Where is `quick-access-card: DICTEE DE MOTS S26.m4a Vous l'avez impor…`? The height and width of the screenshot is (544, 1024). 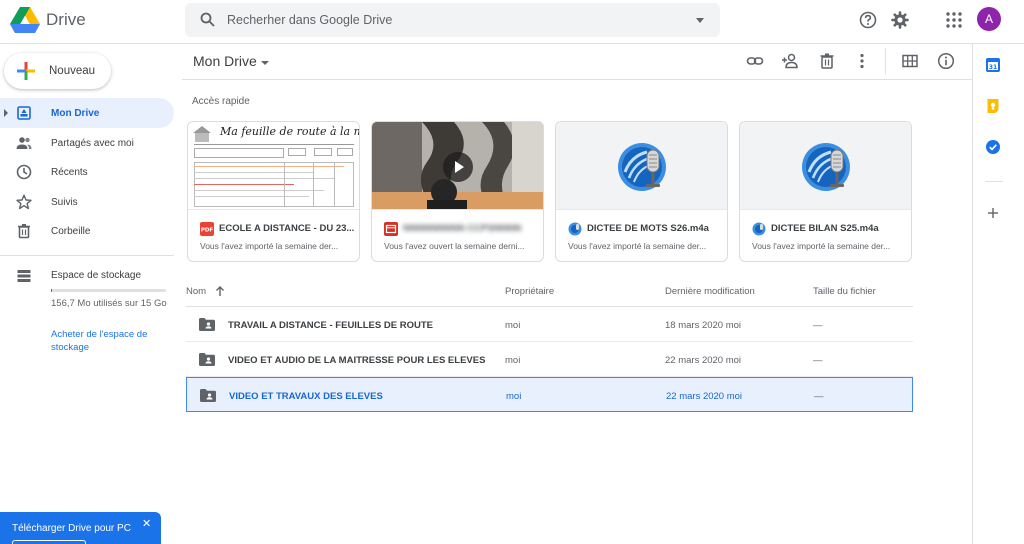
quick-access-card: DICTEE DE MOTS S26.m4a Vous l'avez impor… is located at coordinates (641, 191).